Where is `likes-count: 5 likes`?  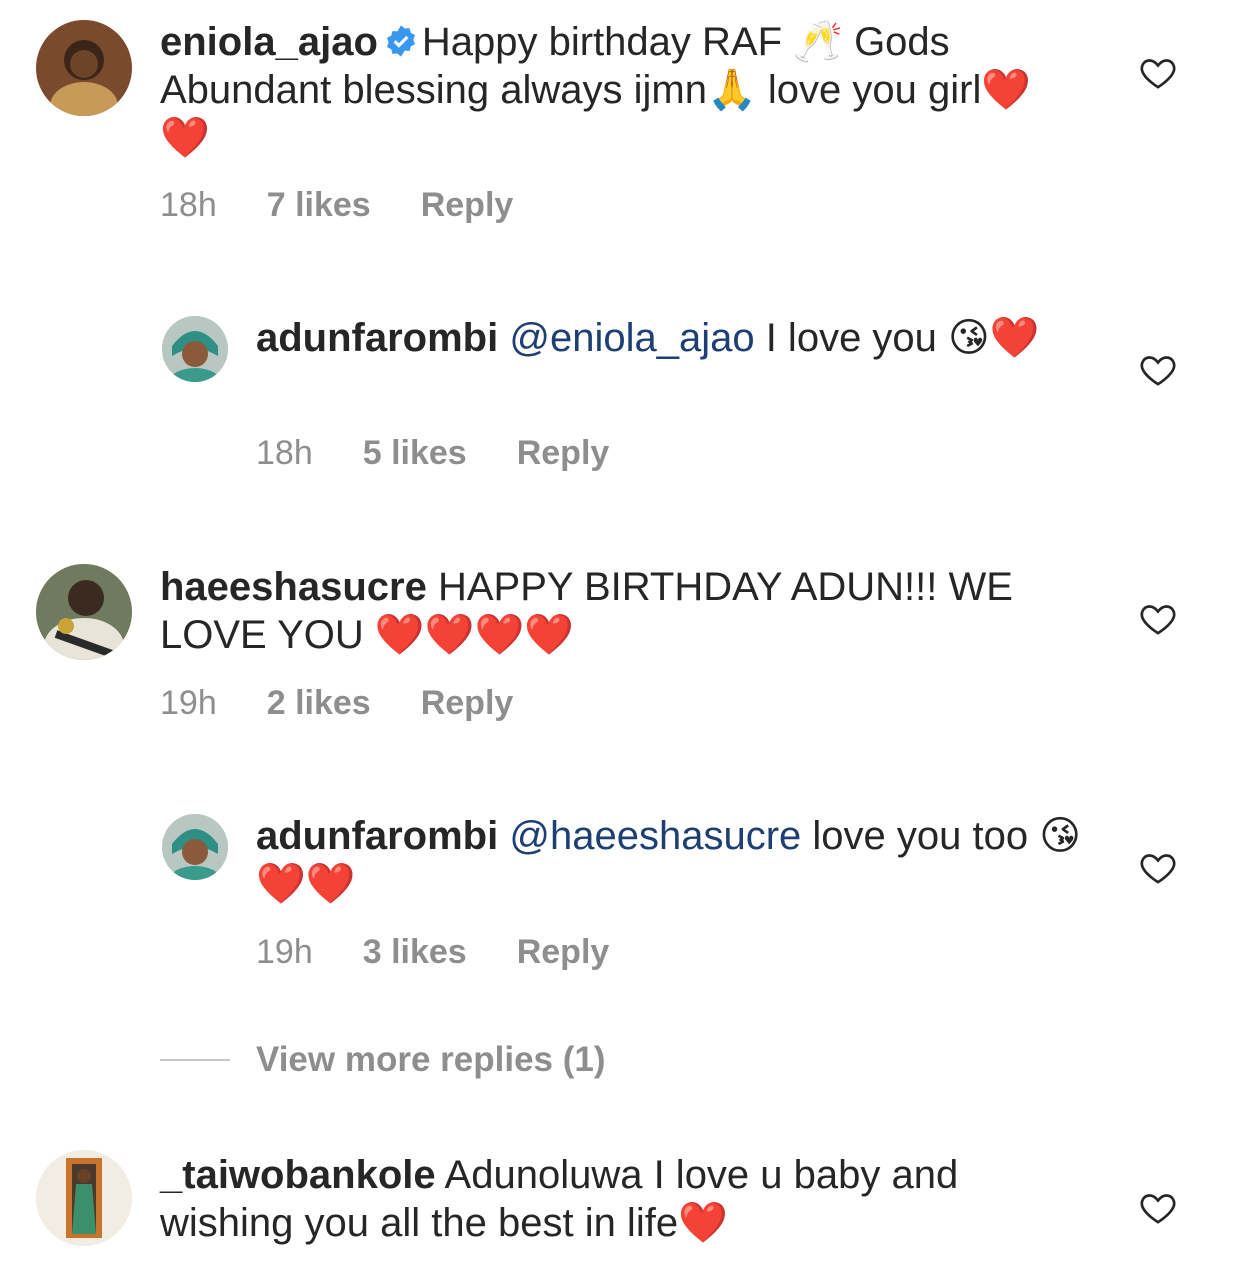
likes-count: 5 likes is located at coordinates (415, 453).